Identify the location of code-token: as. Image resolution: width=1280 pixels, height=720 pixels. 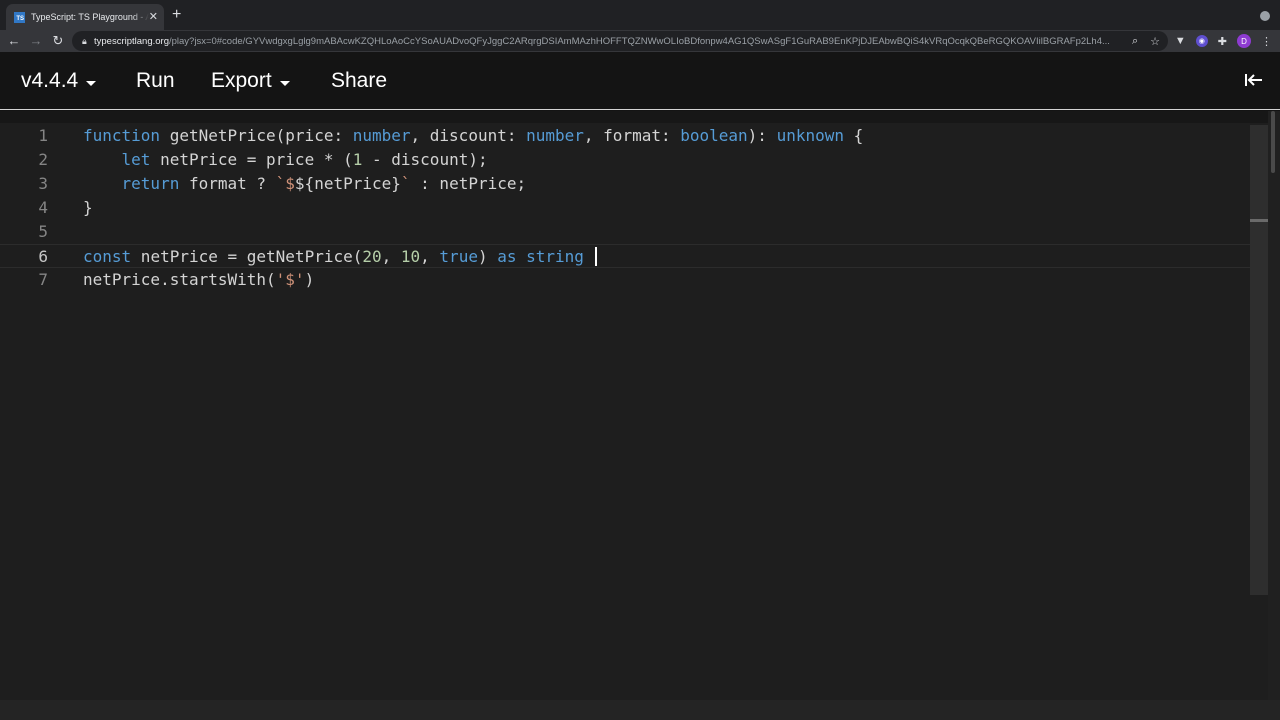
(507, 256).